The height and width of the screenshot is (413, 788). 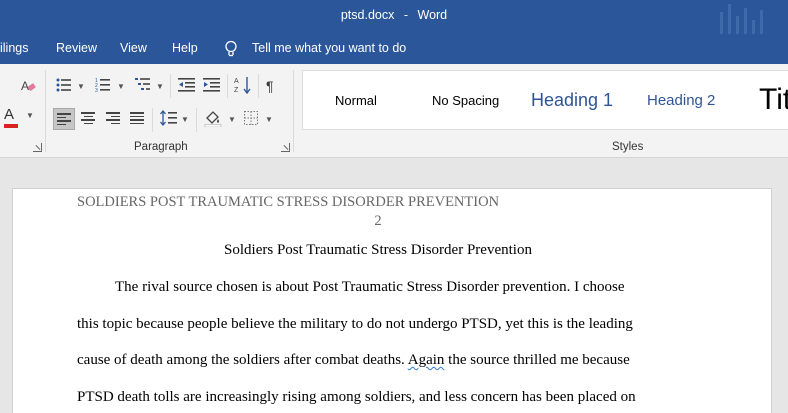 What do you see at coordinates (270, 86) in the screenshot?
I see `show-formatting-marks-icon: ¶` at bounding box center [270, 86].